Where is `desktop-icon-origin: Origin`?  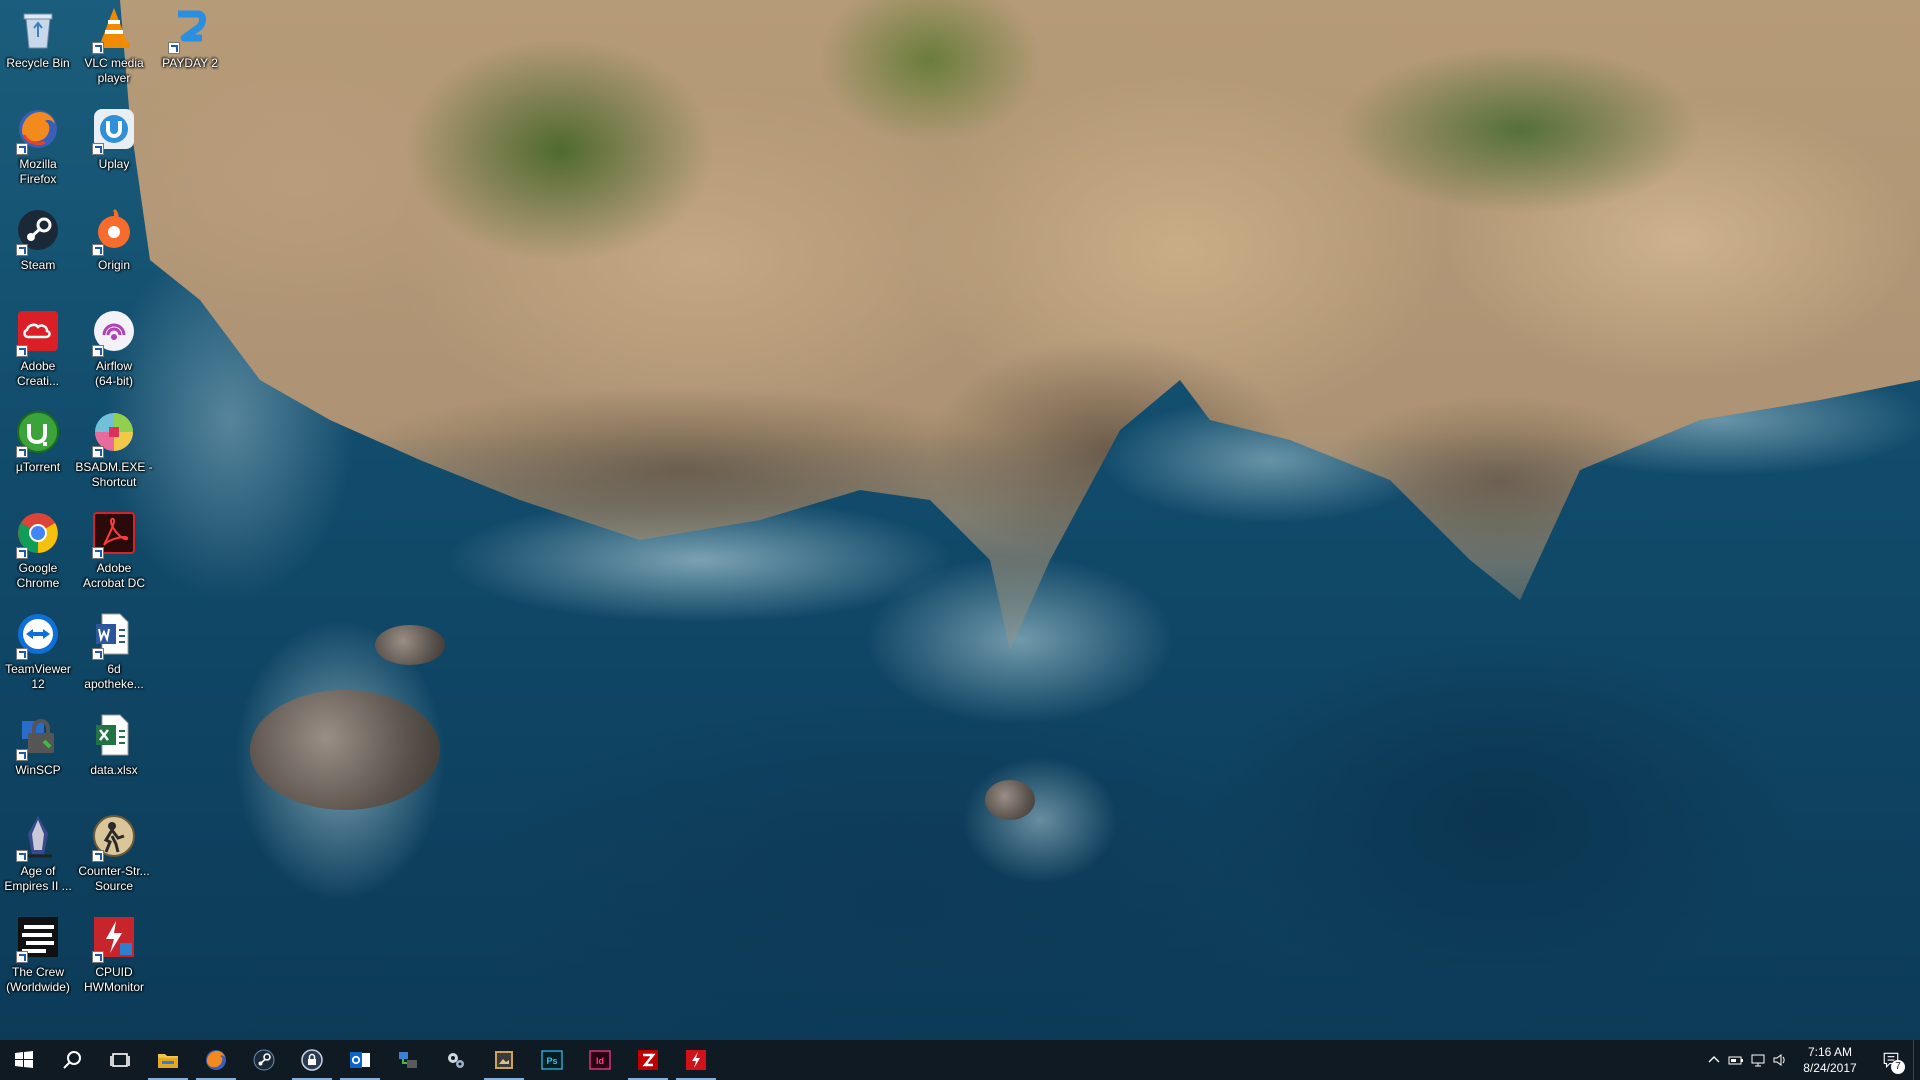
desktop-icon-origin: Origin is located at coordinates (114, 250).